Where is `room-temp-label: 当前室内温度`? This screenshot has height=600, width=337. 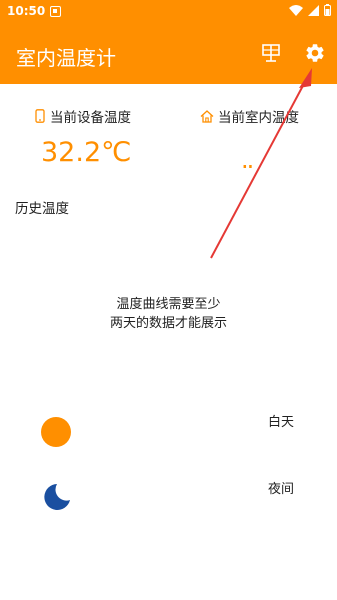 room-temp-label: 当前室内温度 is located at coordinates (249, 116).